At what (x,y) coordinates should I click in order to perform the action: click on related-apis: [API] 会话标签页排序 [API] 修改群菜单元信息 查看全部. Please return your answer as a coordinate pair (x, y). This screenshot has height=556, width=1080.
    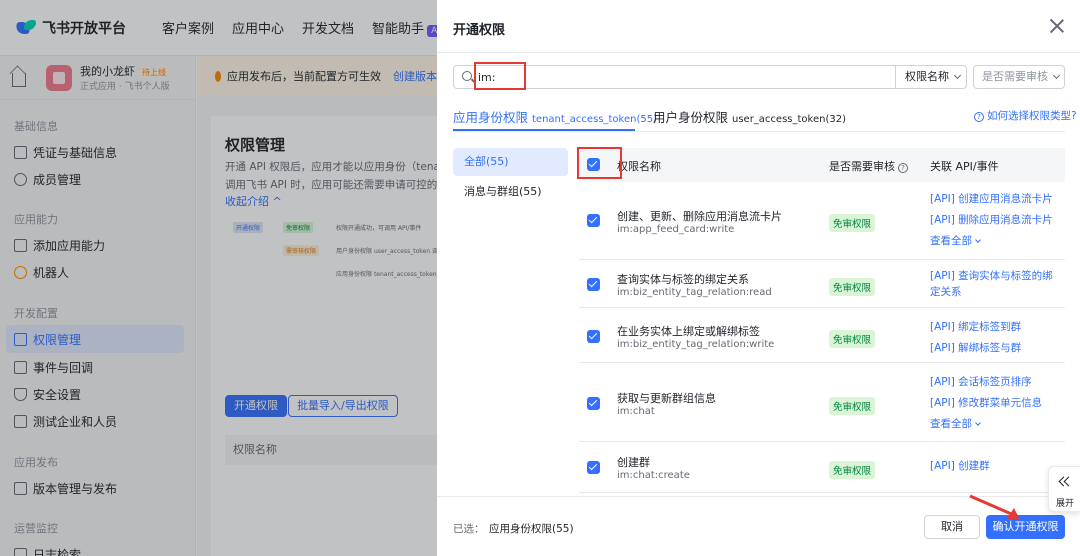
    Looking at the image, I should click on (996, 403).